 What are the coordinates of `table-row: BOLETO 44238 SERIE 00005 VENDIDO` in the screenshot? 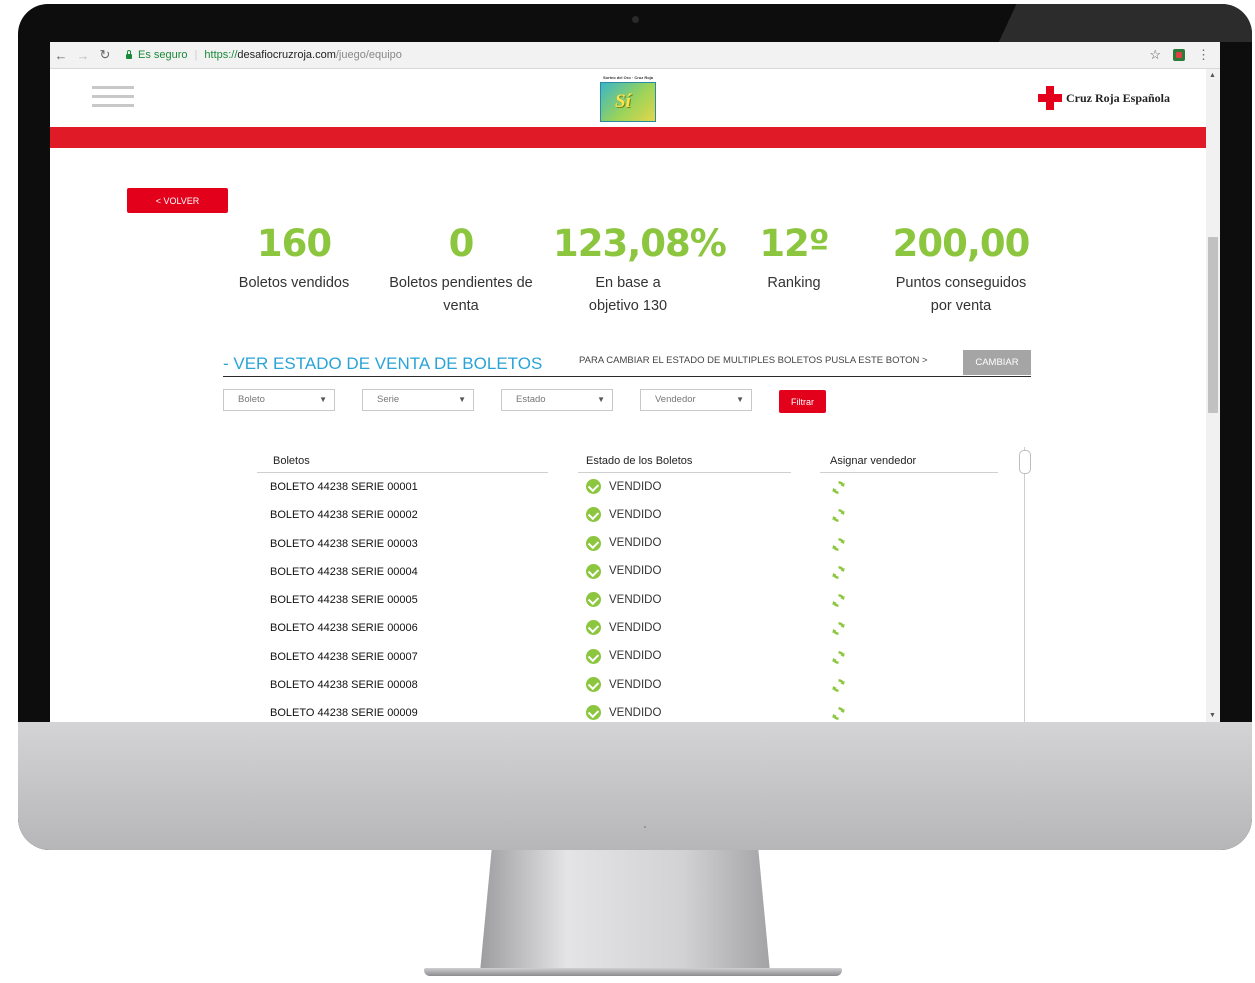 It's located at (550, 604).